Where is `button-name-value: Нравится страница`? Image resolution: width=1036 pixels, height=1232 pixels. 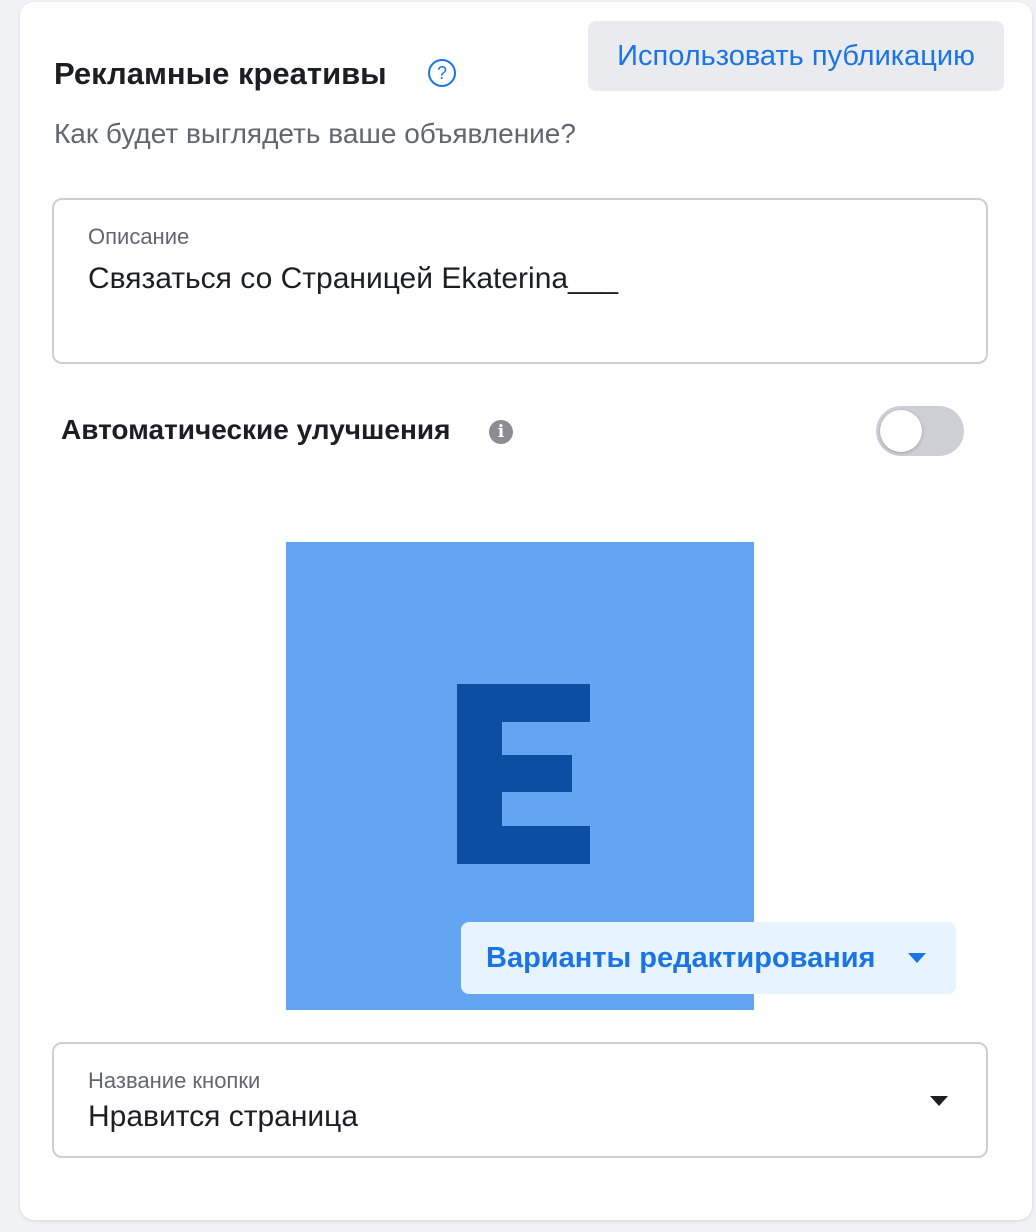 button-name-value: Нравится страница is located at coordinates (223, 1116).